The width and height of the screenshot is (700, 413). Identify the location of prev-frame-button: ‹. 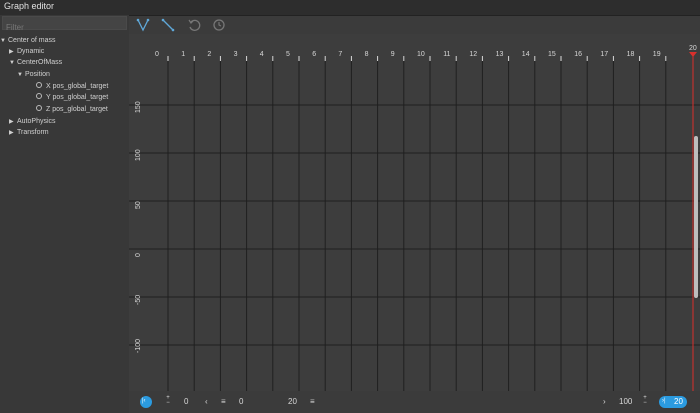
(206, 401).